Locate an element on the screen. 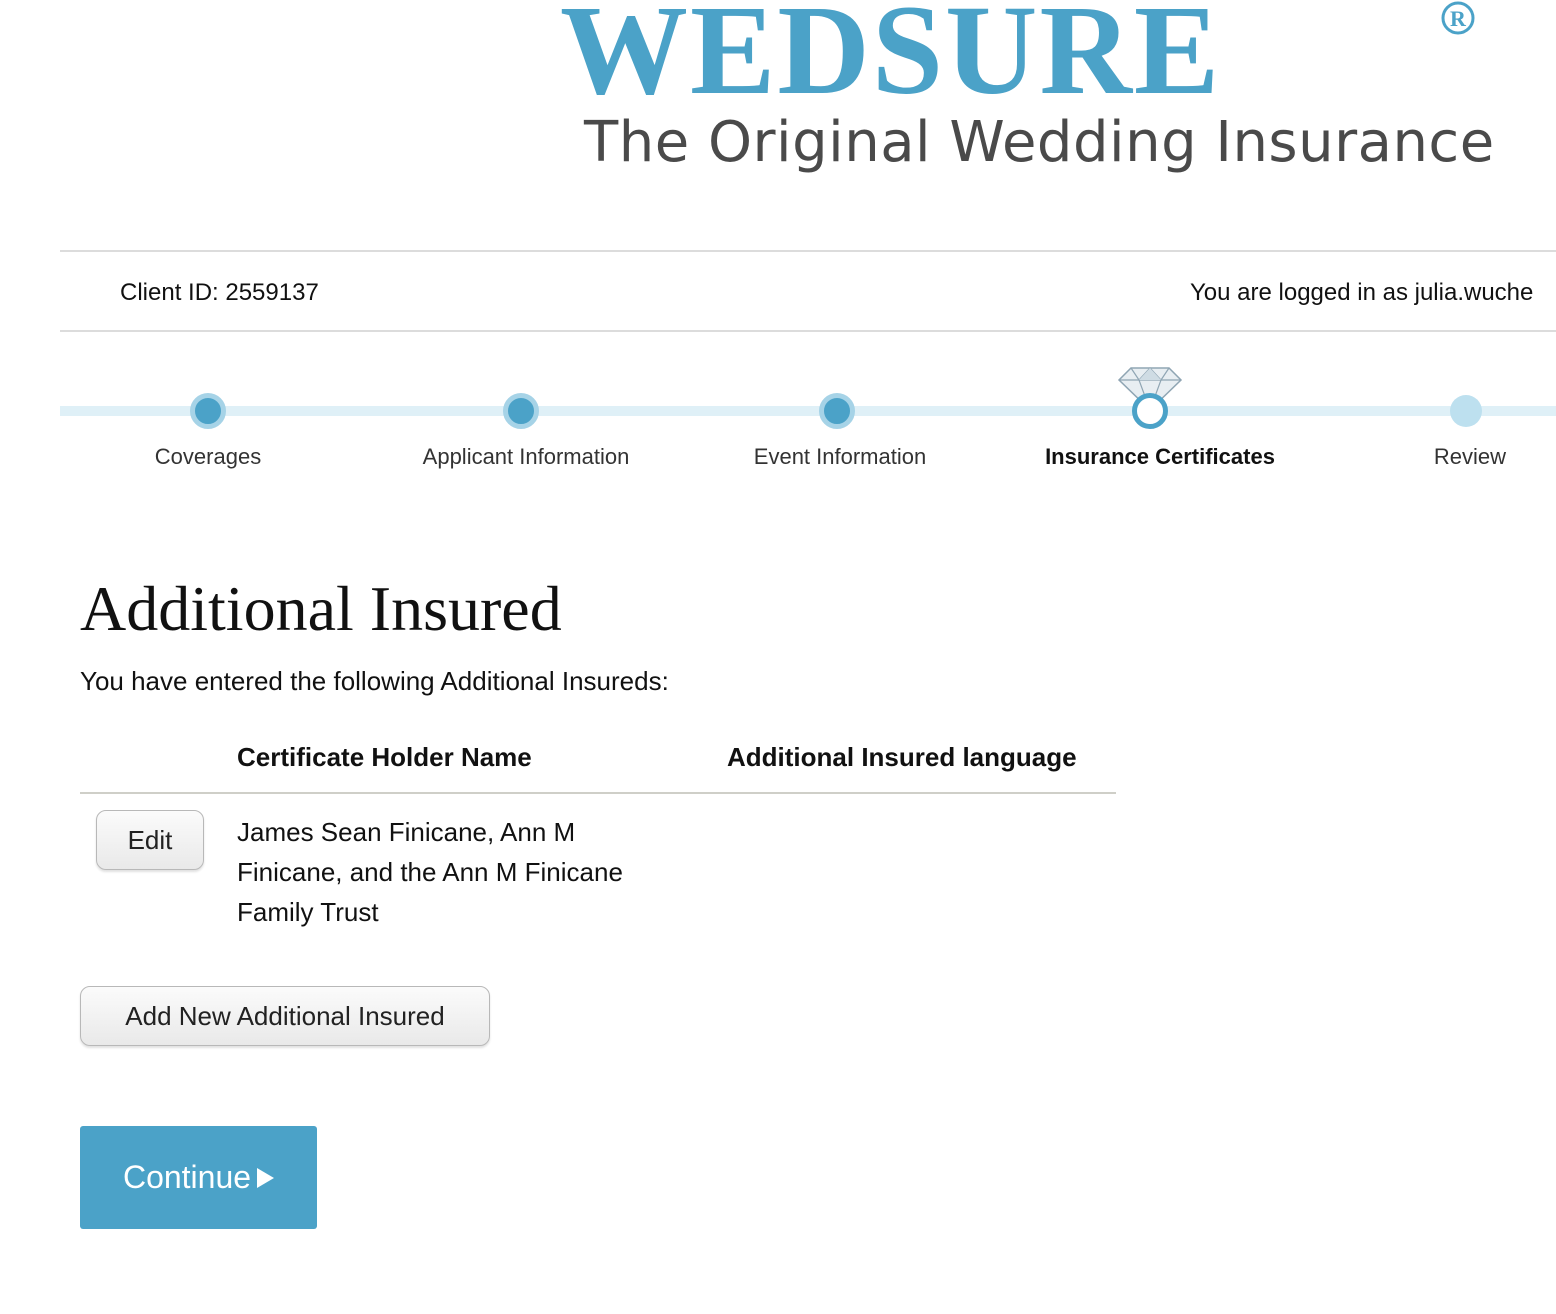 Image resolution: width=1556 pixels, height=1314 pixels. step-insurance-certificates: Insurance Certificates is located at coordinates (1150, 425).